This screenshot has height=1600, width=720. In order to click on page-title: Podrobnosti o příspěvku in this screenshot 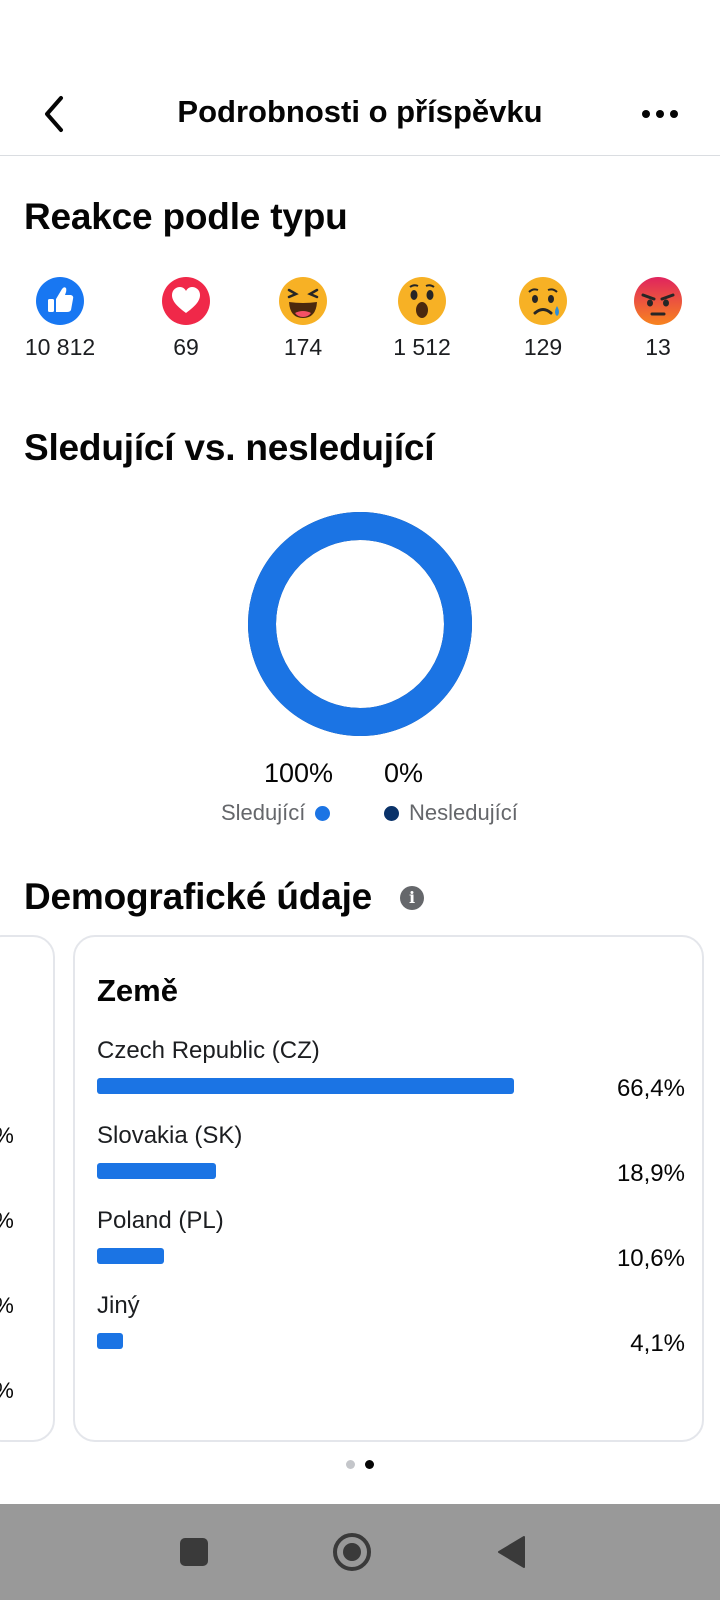, I will do `click(360, 111)`.